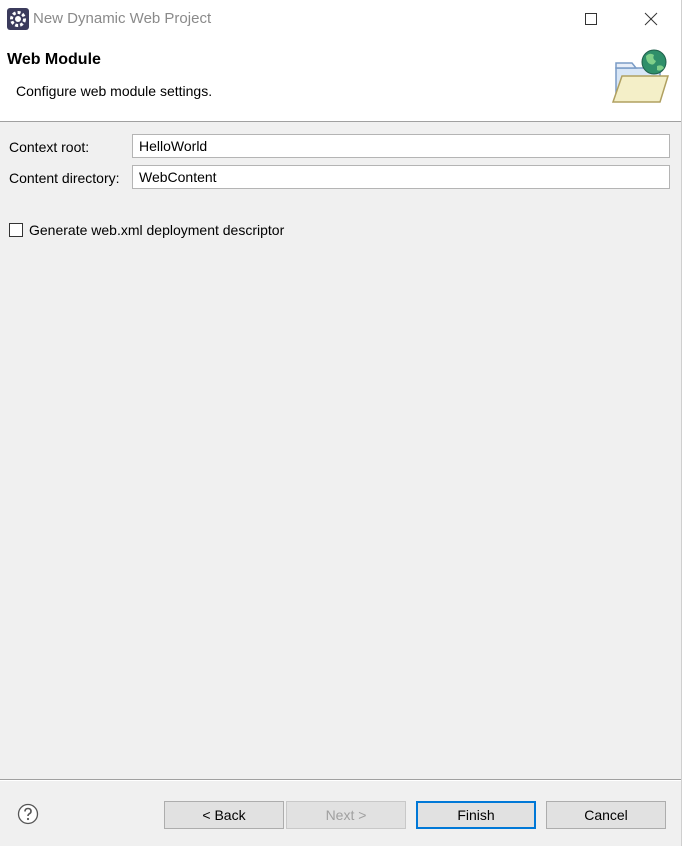 The width and height of the screenshot is (682, 846). Describe the element at coordinates (49, 147) in the screenshot. I see `context-root-label: Context root:` at that location.